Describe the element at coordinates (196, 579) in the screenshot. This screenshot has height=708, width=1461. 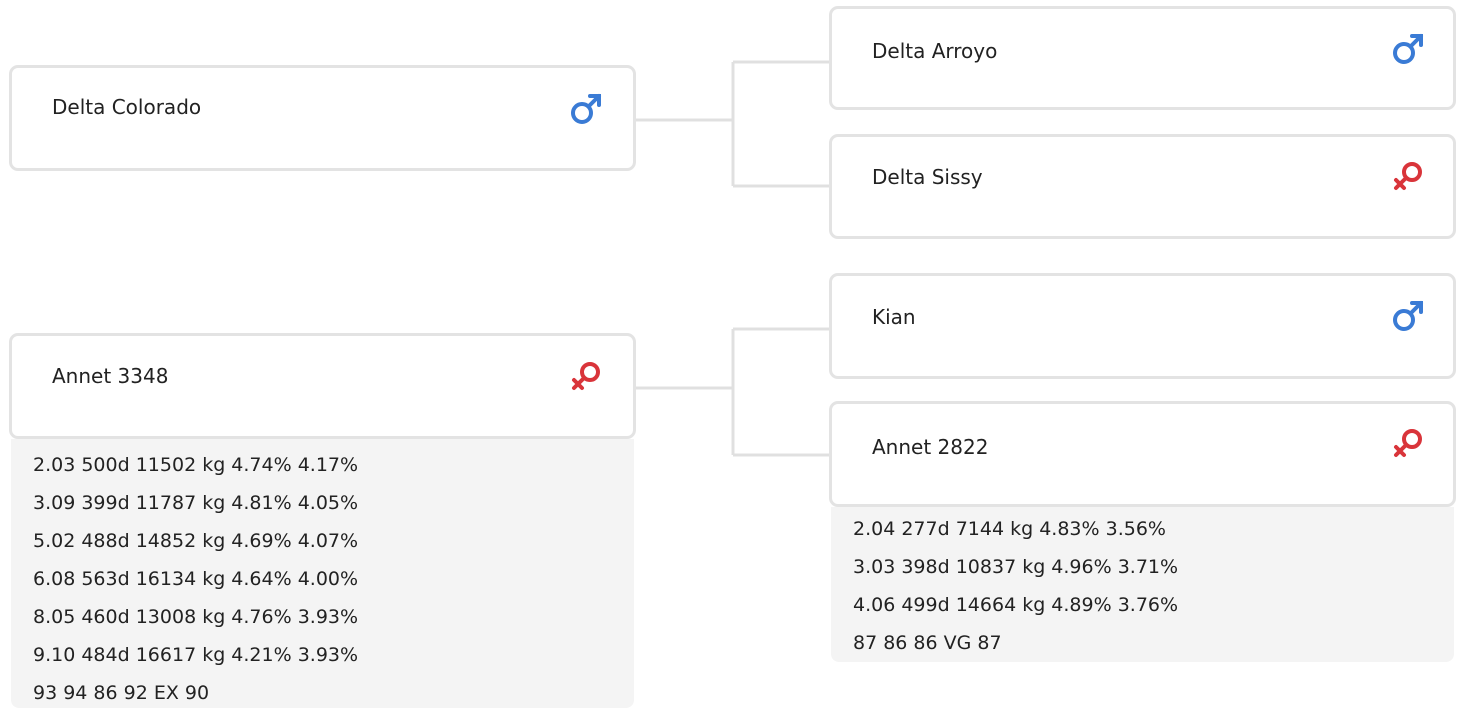
I see `stat-line: 6.08 563d 16134 kg 4.64% 4.00%` at that location.